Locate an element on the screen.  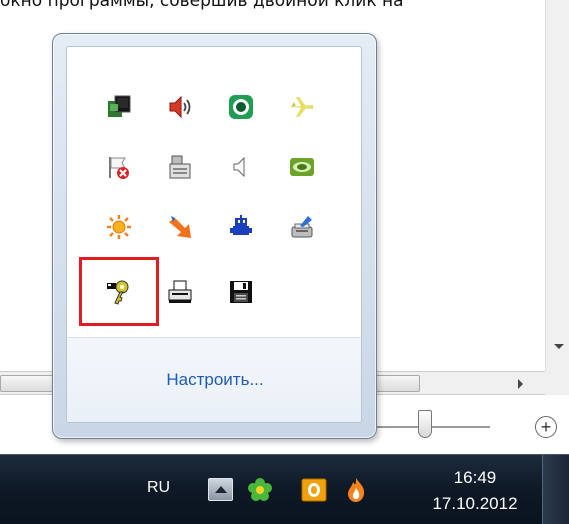
selected-icon-highlight is located at coordinates (119, 291).